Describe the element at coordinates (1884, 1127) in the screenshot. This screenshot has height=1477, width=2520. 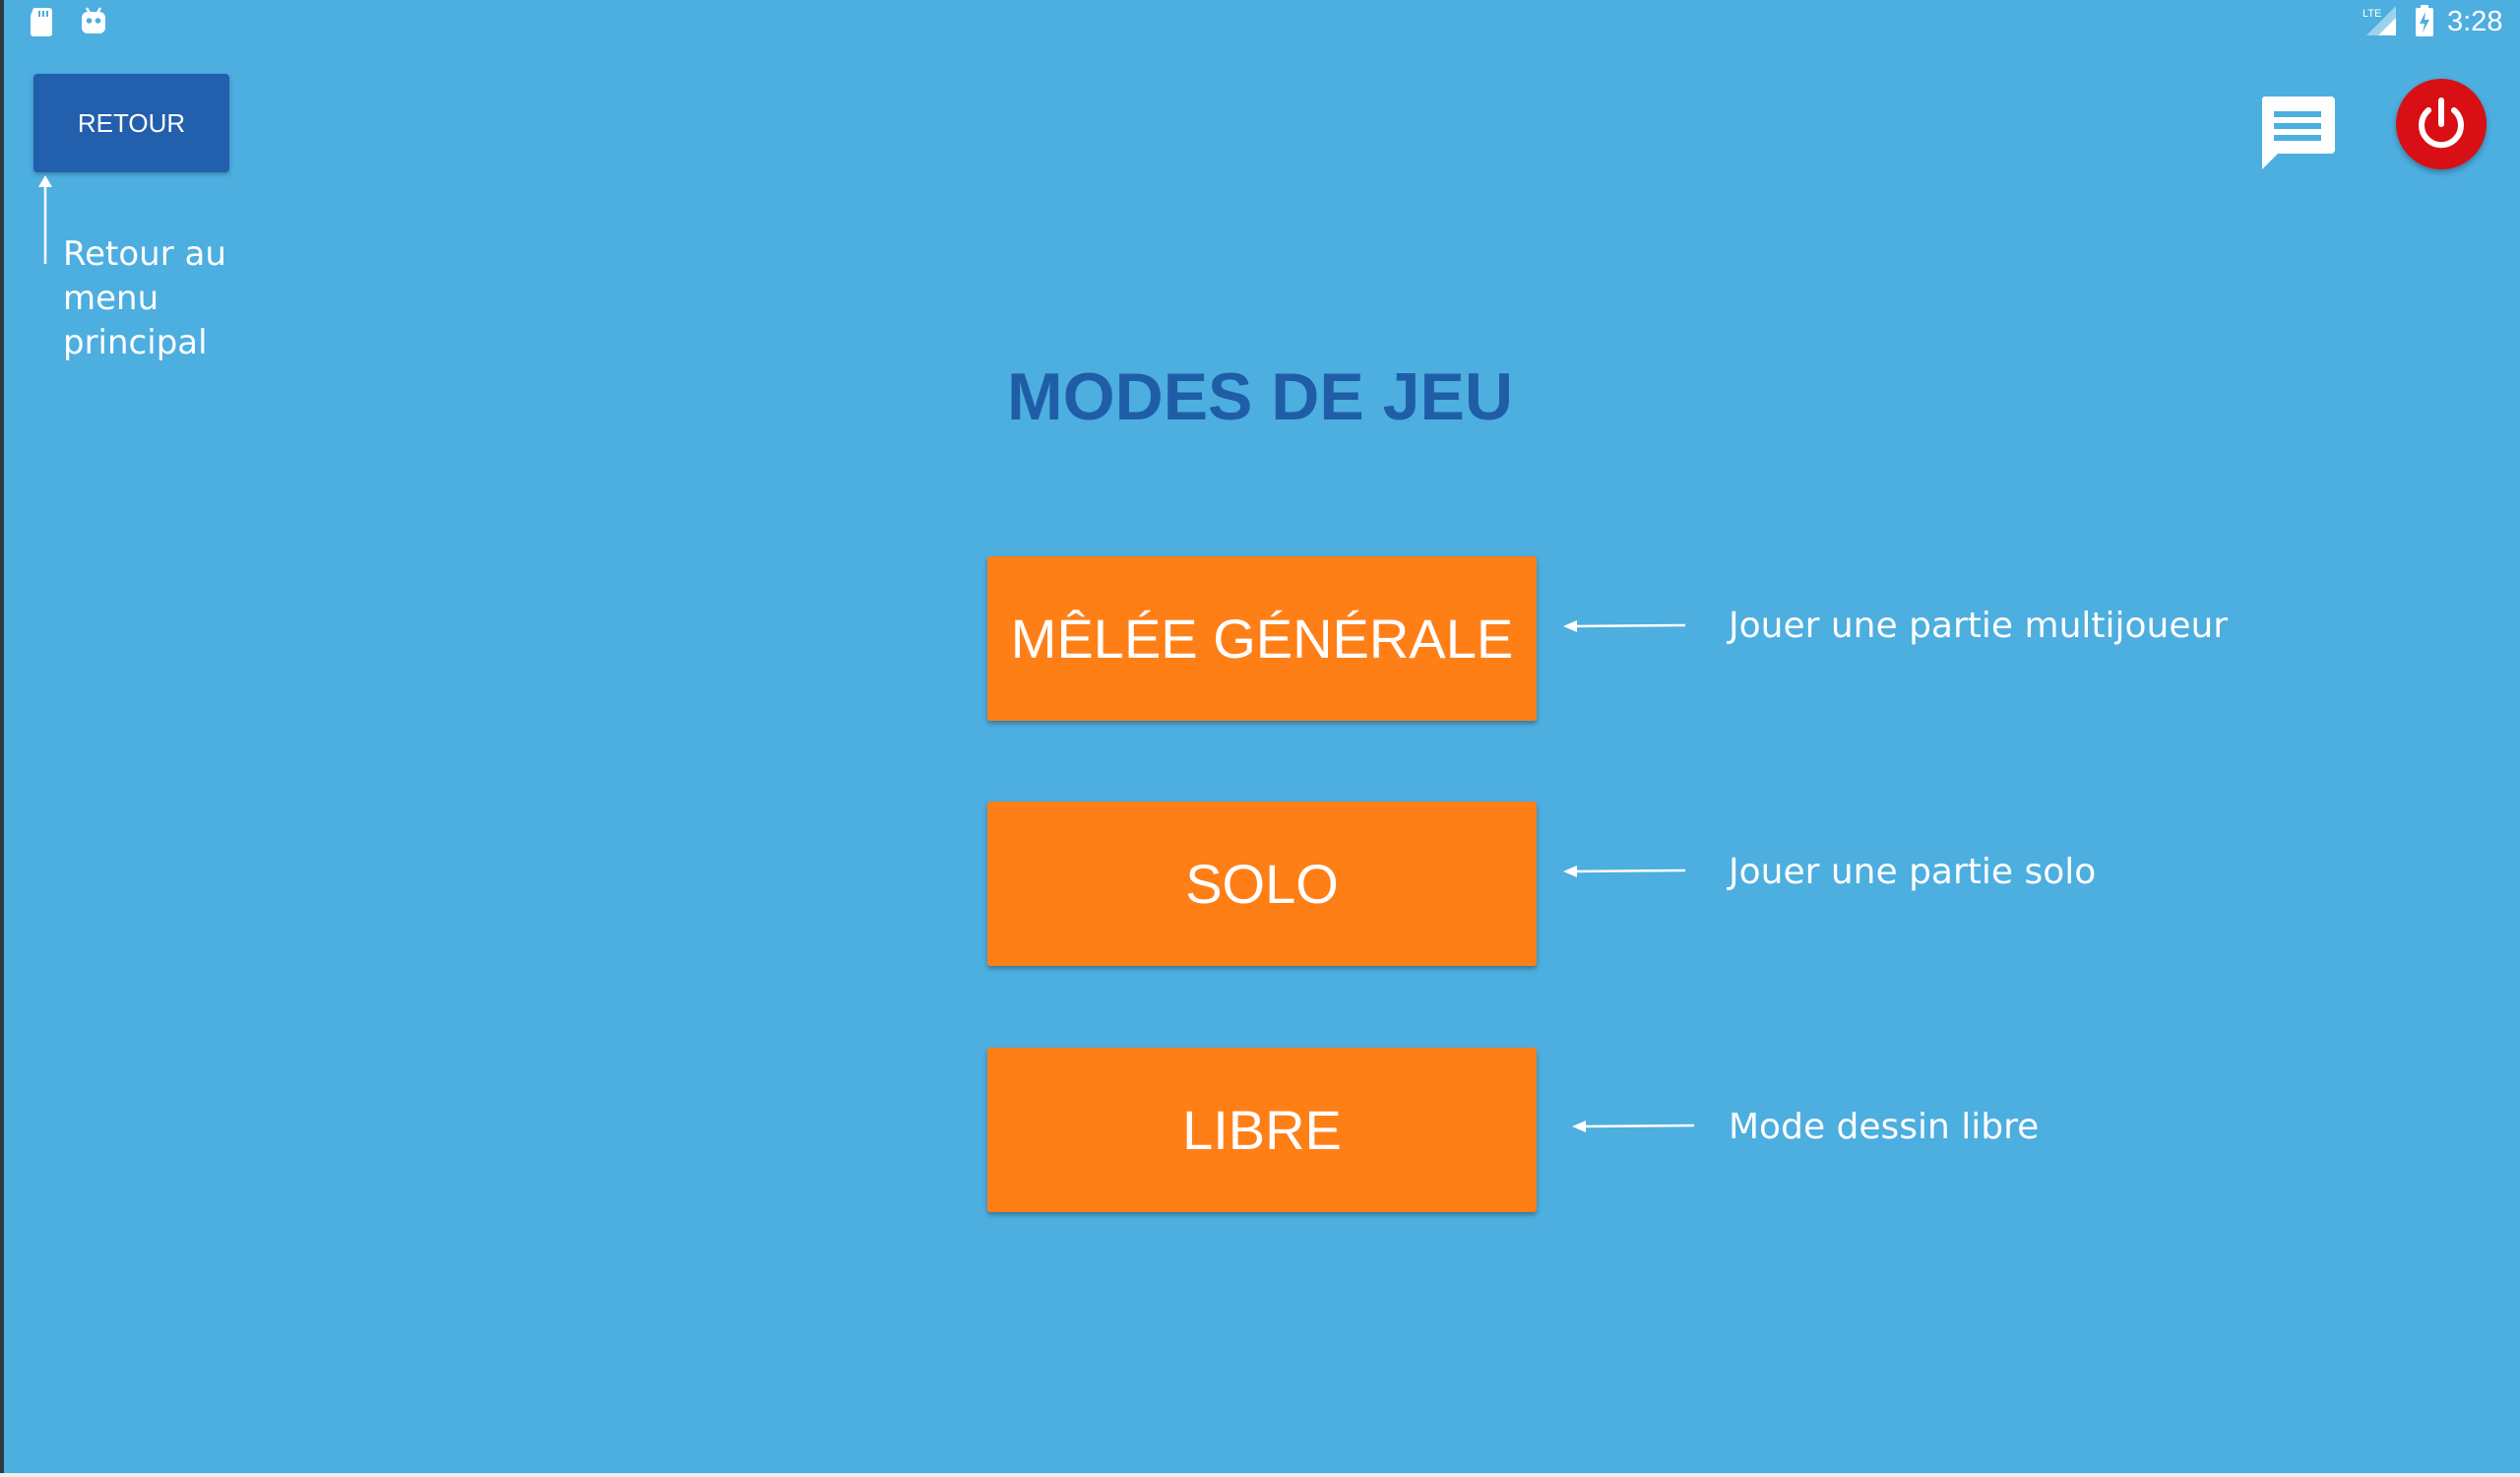
I see `libre-annotation-text: Mode dessin libre` at that location.